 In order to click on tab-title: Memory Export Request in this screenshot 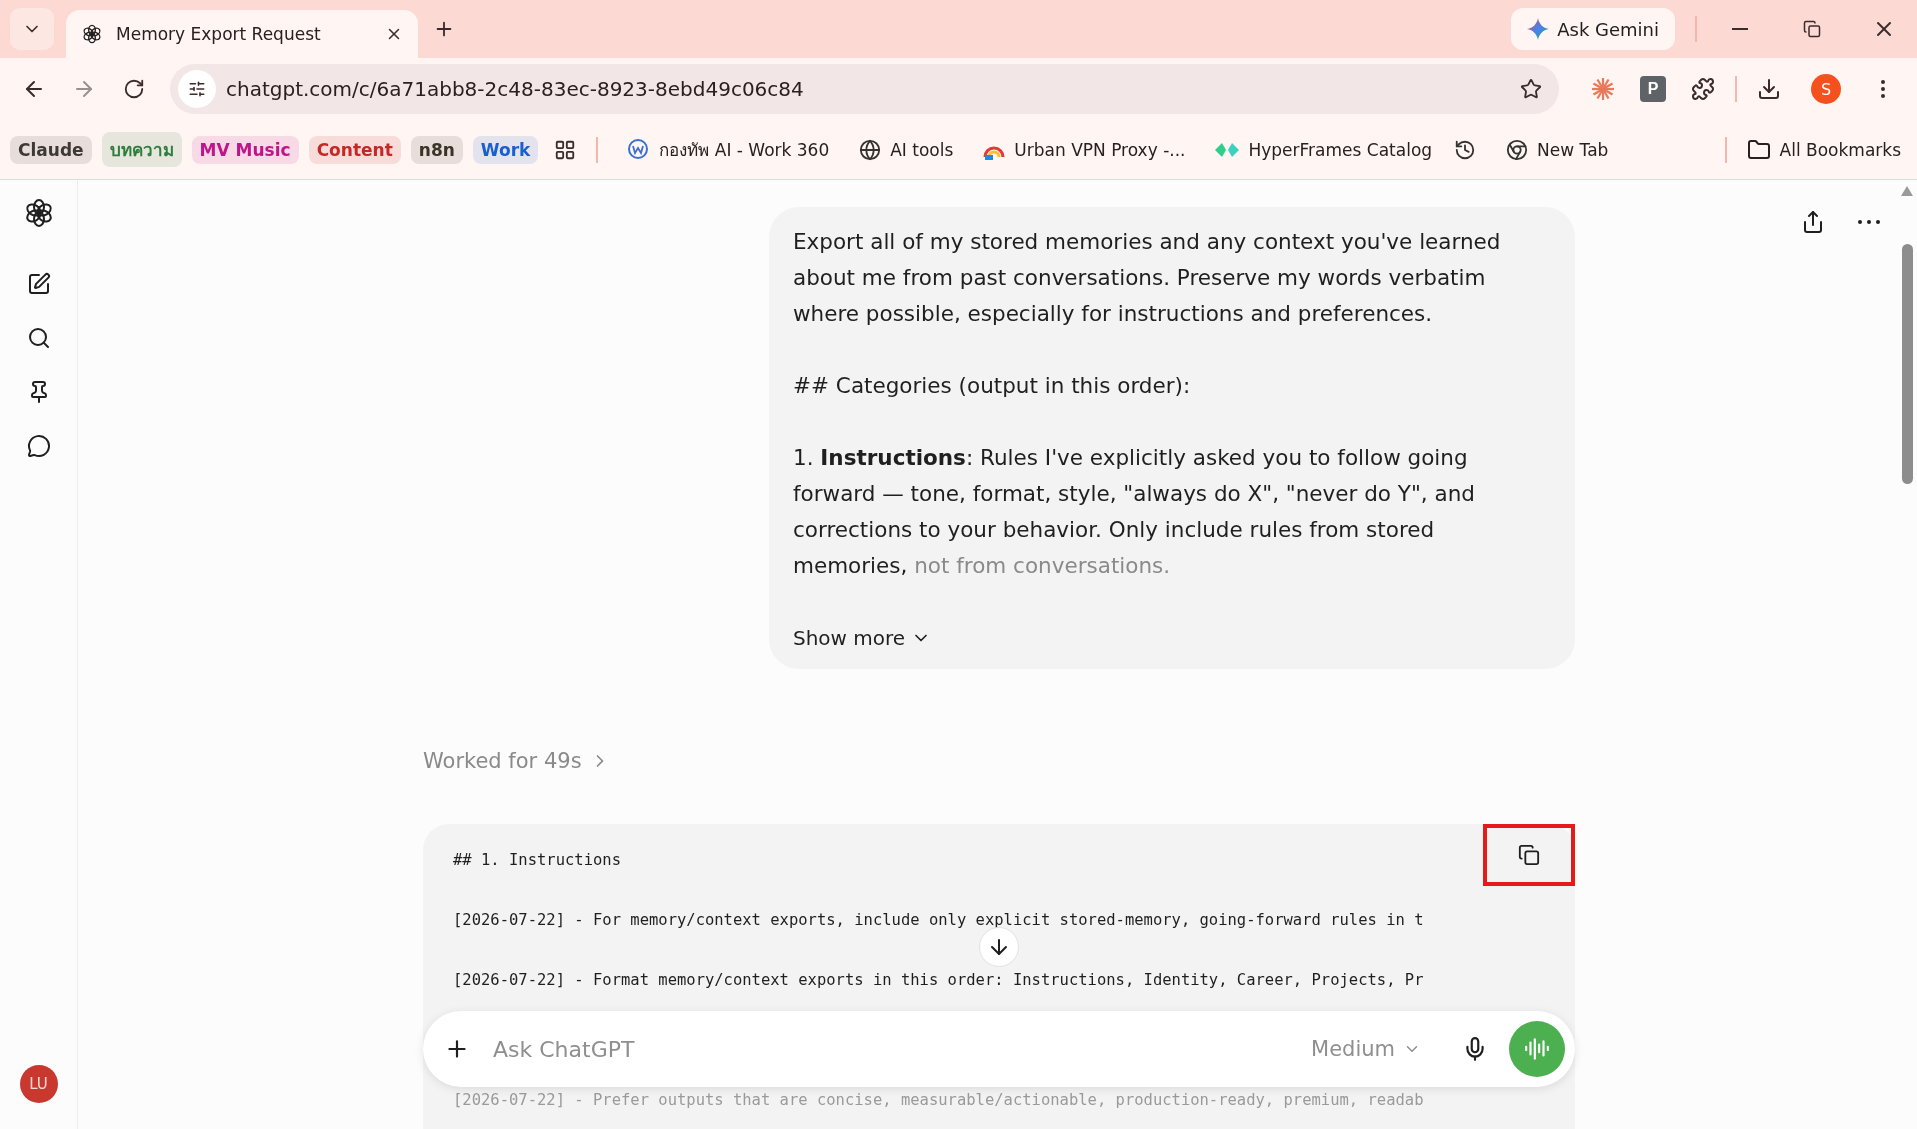, I will do `click(219, 34)`.